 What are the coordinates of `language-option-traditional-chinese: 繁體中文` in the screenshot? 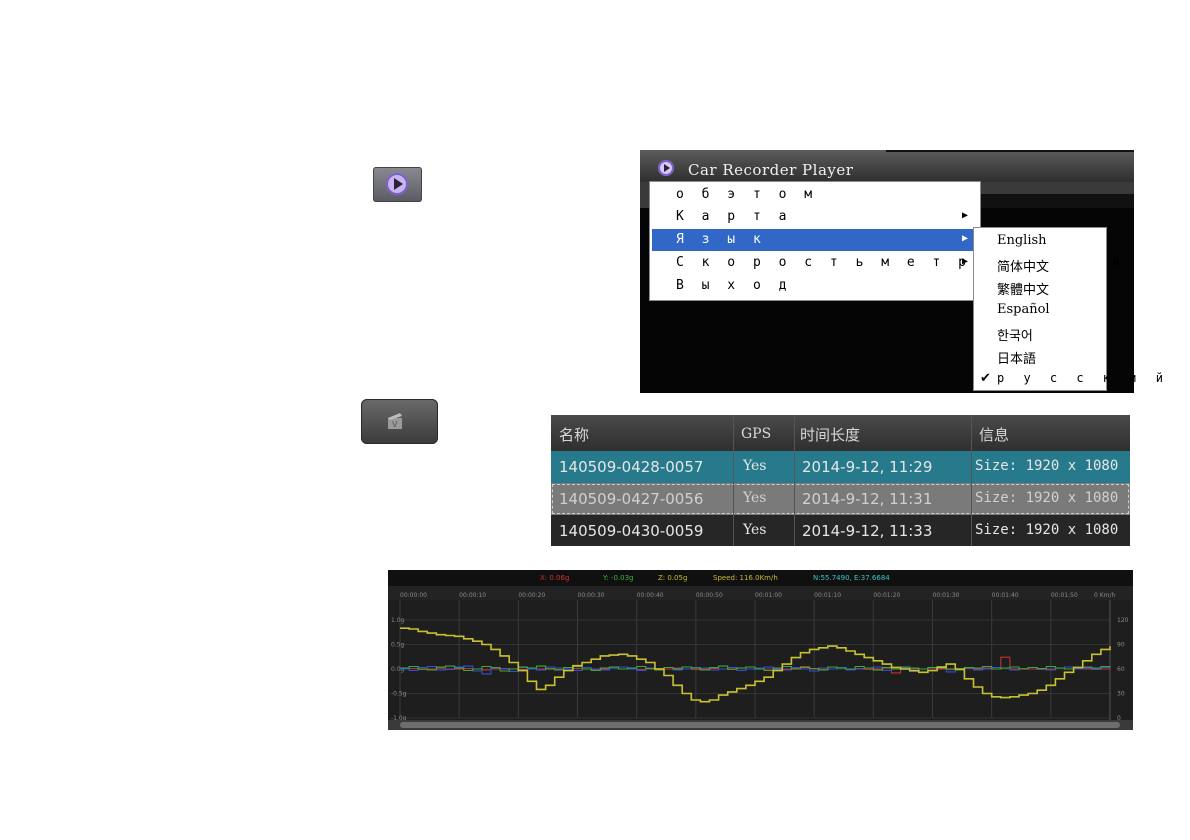 It's located at (1040, 287).